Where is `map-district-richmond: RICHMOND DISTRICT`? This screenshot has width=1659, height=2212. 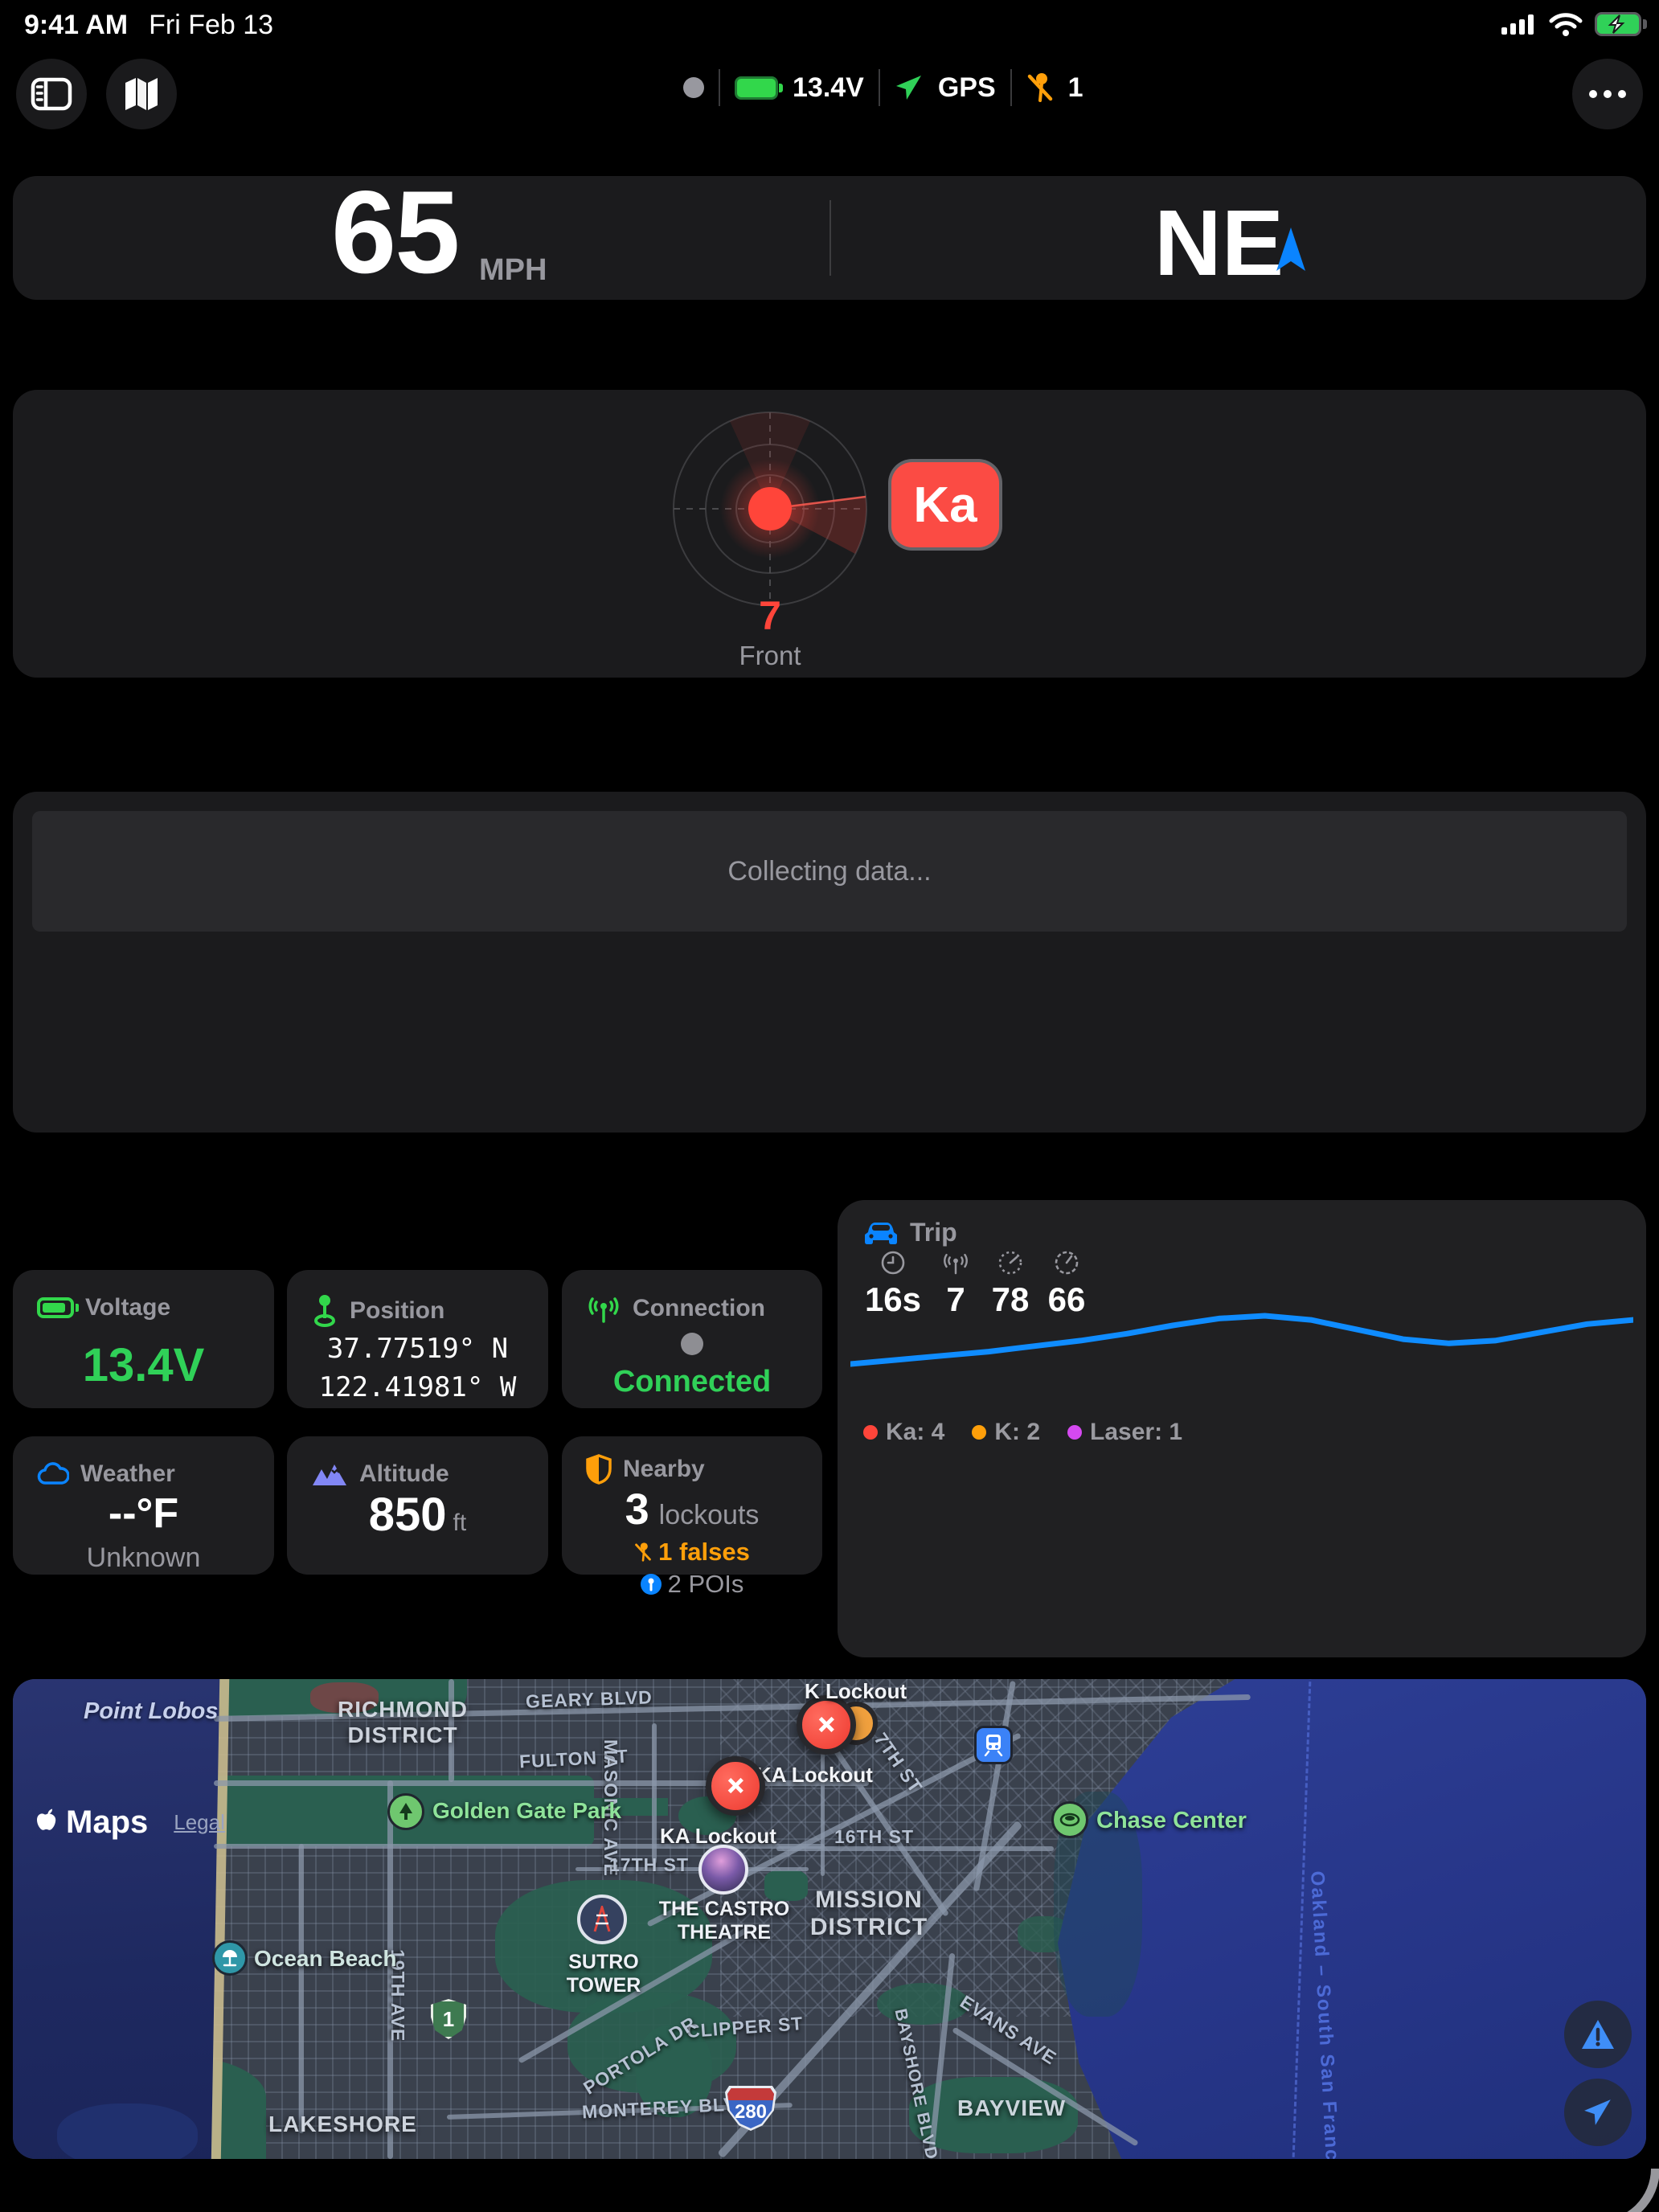
map-district-richmond: RICHMOND DISTRICT is located at coordinates (403, 1722).